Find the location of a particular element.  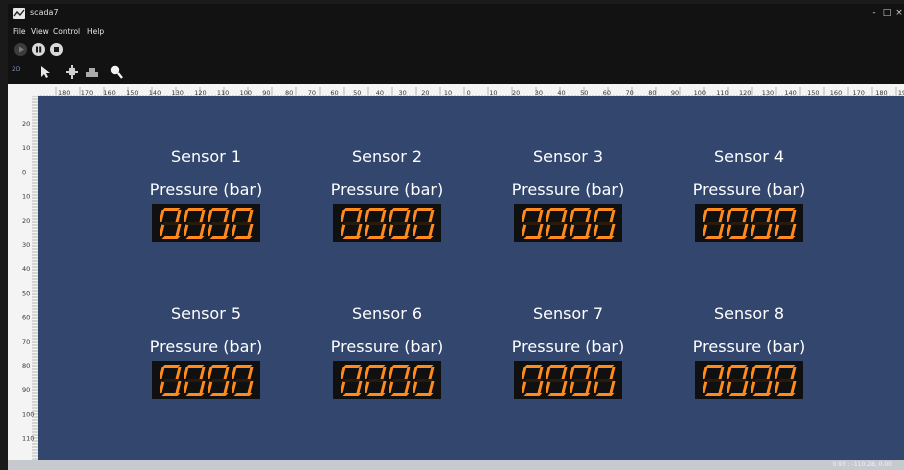

menu-file: File is located at coordinates (19, 31).